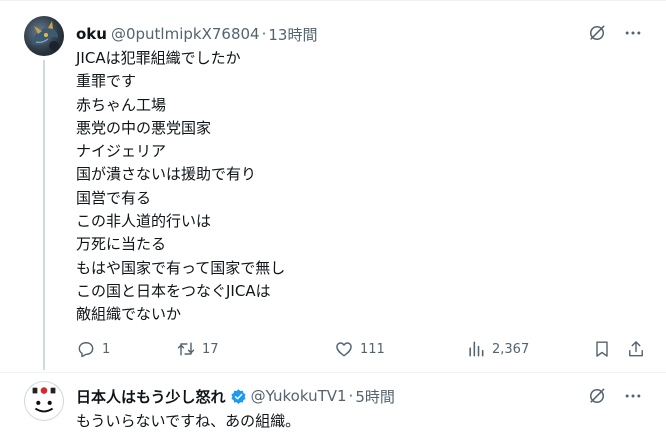  I want to click on tweet-text-line: この国と日本をつなぐJICAは, so click(173, 290).